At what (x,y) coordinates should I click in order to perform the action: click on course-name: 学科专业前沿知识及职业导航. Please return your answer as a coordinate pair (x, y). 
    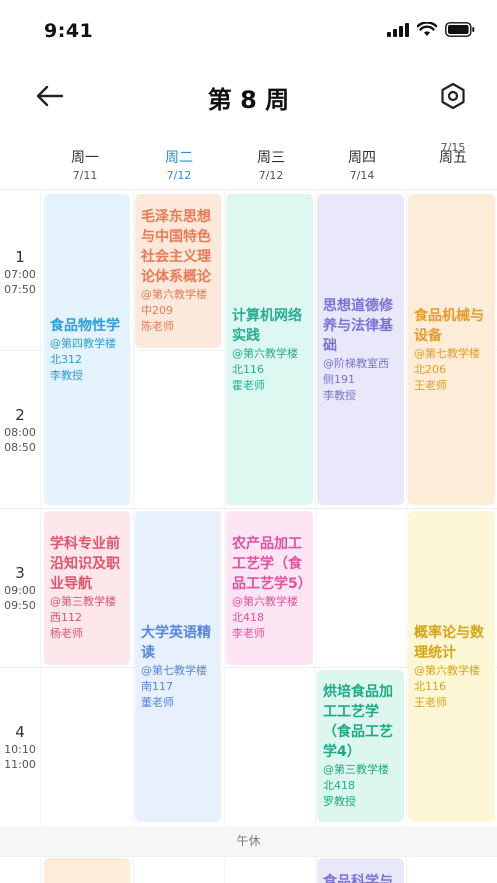
    Looking at the image, I should click on (85, 564).